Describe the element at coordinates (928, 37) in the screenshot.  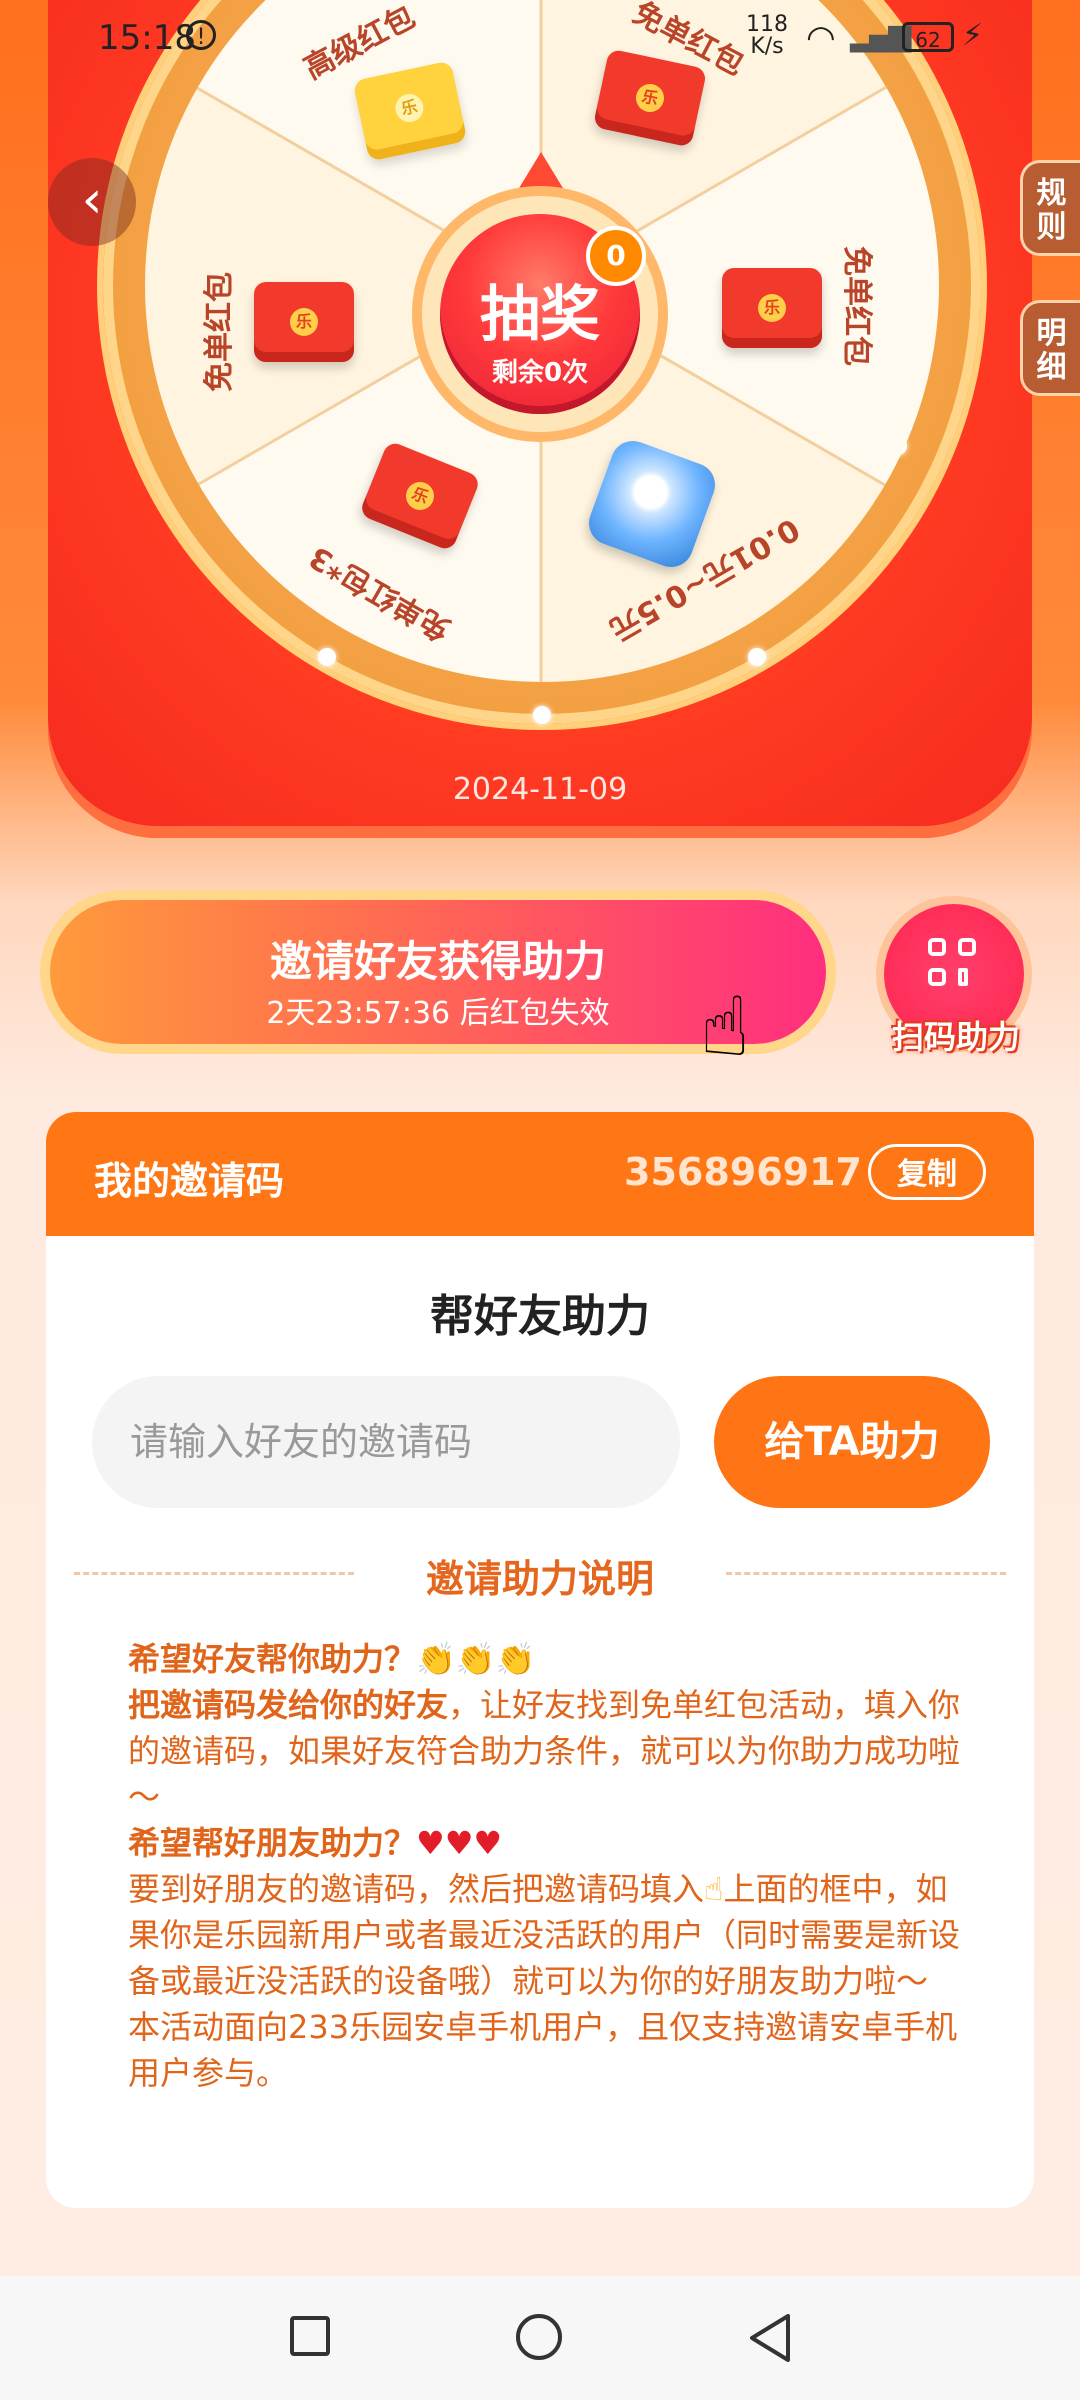
I see `battery-icon: 62` at that location.